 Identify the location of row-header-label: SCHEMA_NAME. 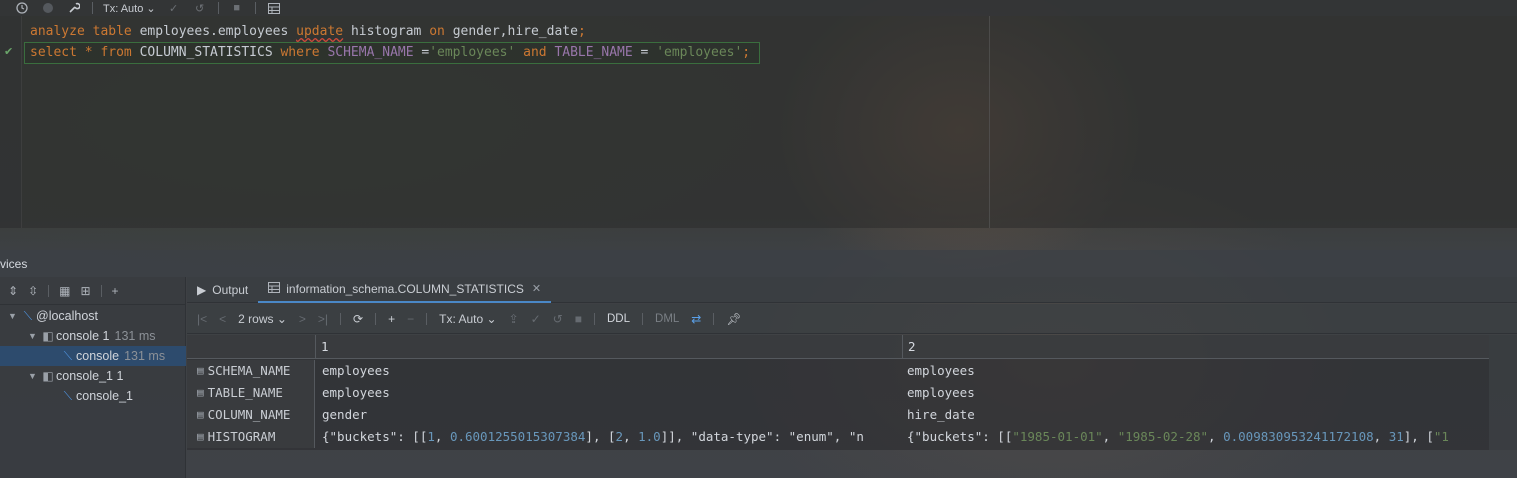
(249, 370).